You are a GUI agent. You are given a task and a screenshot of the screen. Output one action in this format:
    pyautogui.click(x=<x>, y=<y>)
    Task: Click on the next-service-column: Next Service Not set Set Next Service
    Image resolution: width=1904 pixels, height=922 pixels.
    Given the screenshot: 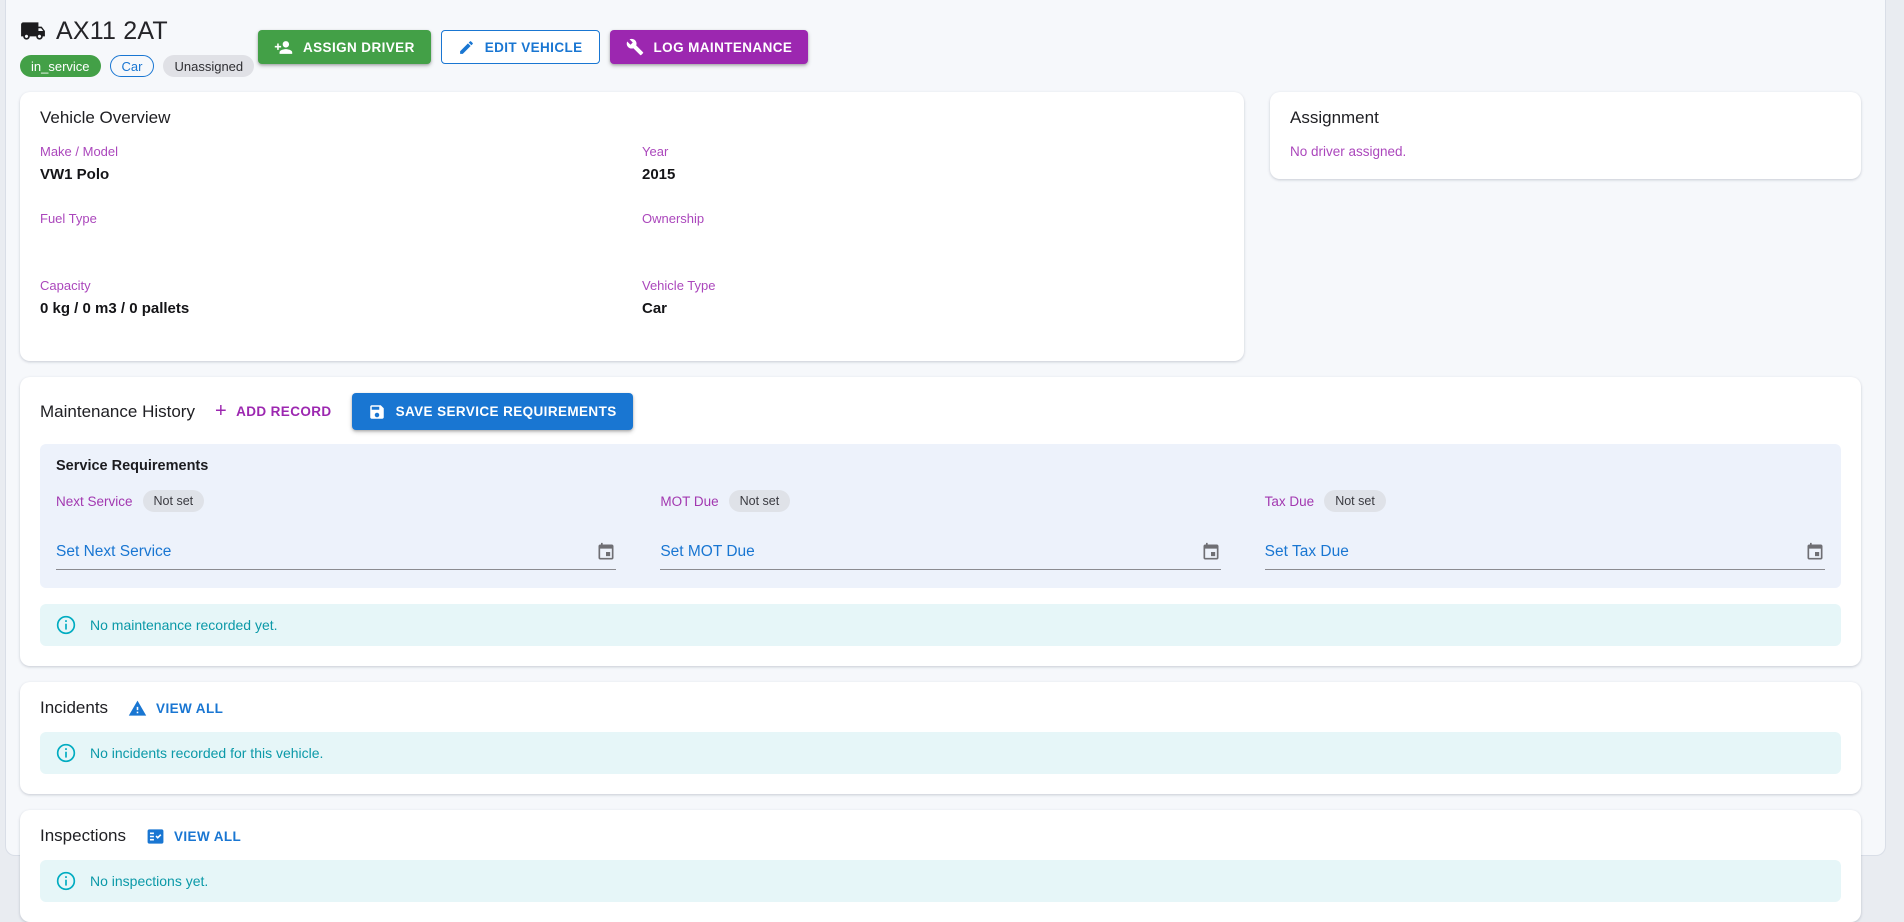 What is the action you would take?
    pyautogui.click(x=336, y=530)
    